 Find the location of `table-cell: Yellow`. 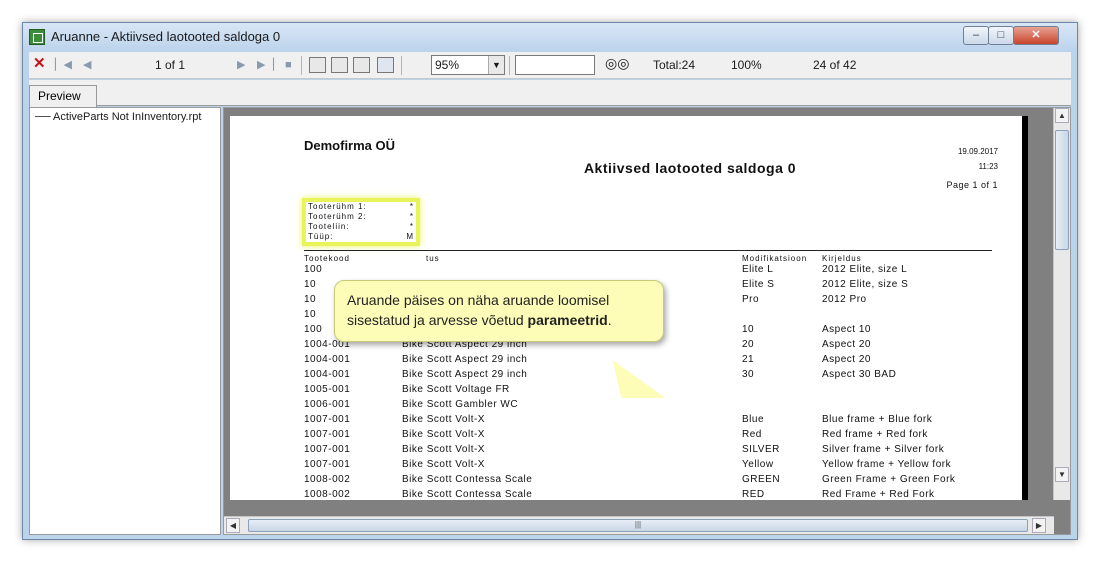

table-cell: Yellow is located at coordinates (758, 464).